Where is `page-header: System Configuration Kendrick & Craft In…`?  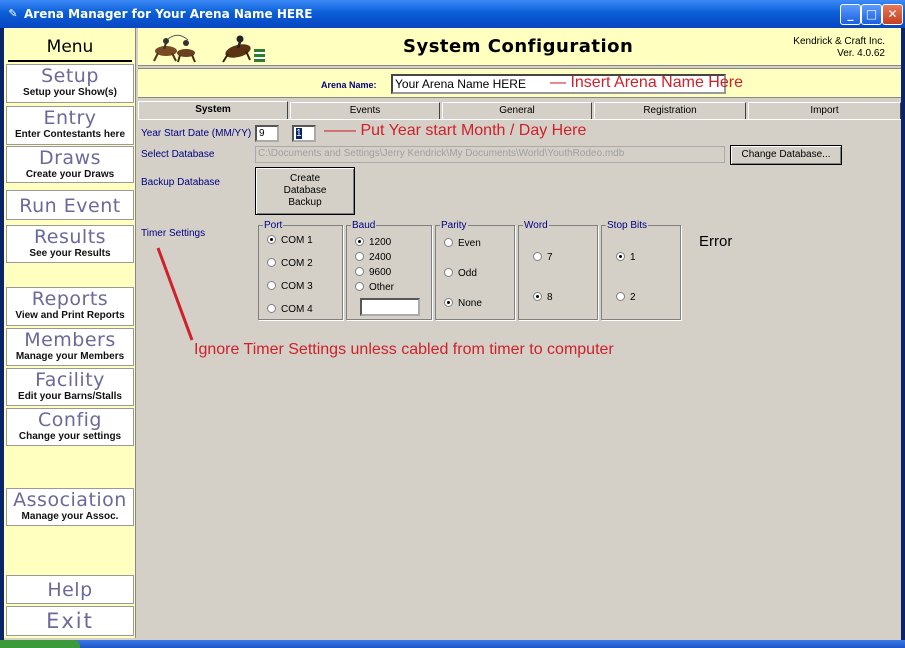
page-header: System Configuration Kendrick & Craft In… is located at coordinates (519, 47).